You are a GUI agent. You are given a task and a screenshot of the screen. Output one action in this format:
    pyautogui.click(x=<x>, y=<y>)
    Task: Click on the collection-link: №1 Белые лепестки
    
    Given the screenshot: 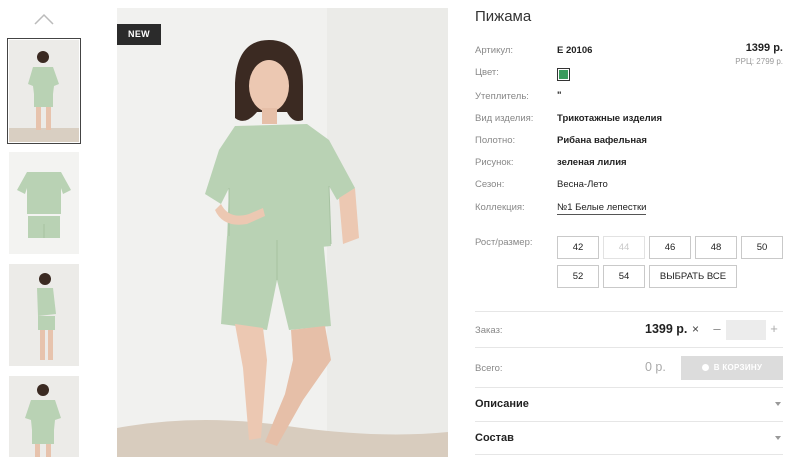 What is the action you would take?
    pyautogui.click(x=602, y=208)
    